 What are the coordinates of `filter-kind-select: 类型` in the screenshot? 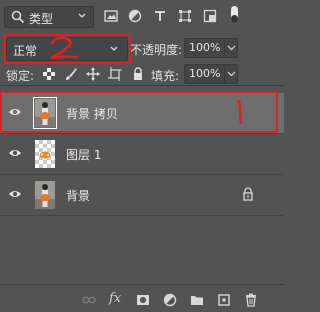 It's located at (49, 17).